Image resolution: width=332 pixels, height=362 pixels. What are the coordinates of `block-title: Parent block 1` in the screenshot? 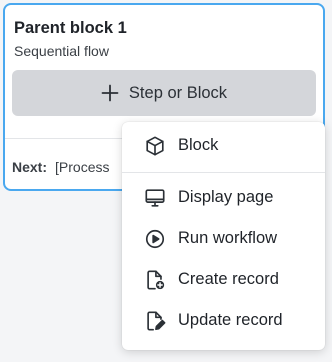 It's located at (70, 28).